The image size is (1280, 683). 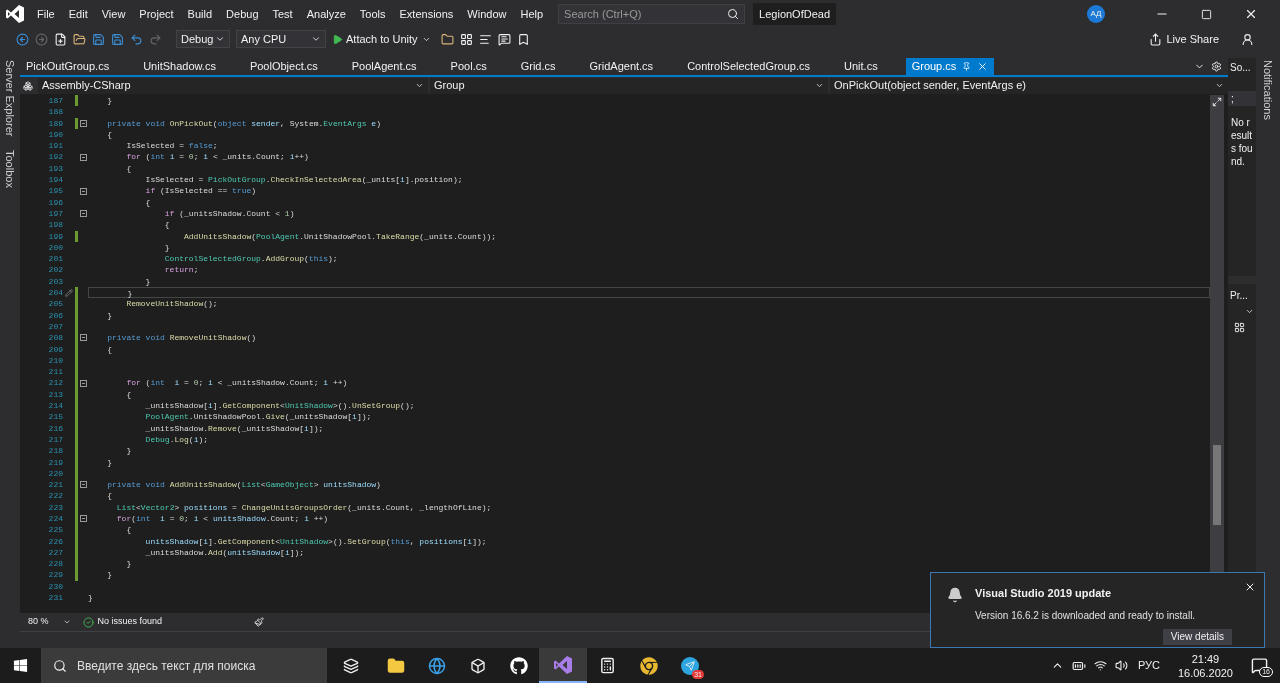 What do you see at coordinates (203, 39) in the screenshot?
I see `configuration-dropdown: Debug` at bounding box center [203, 39].